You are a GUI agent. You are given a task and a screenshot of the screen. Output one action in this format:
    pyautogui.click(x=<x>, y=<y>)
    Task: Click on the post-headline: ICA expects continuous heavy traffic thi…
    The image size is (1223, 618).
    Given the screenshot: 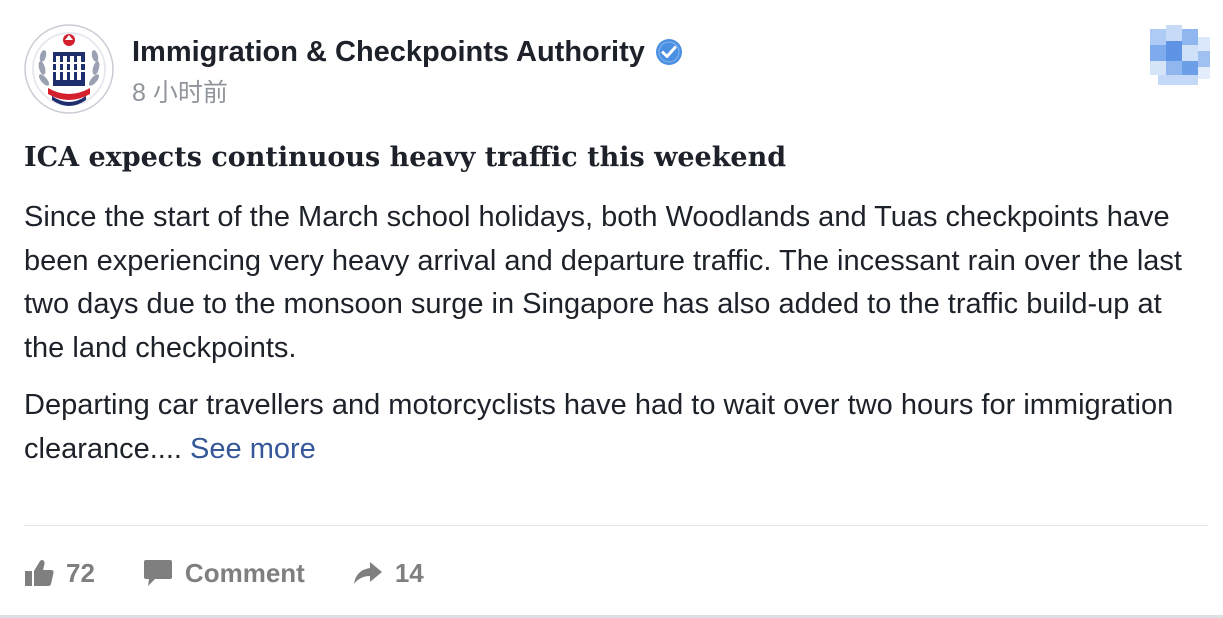 What is the action you would take?
    pyautogui.click(x=405, y=157)
    